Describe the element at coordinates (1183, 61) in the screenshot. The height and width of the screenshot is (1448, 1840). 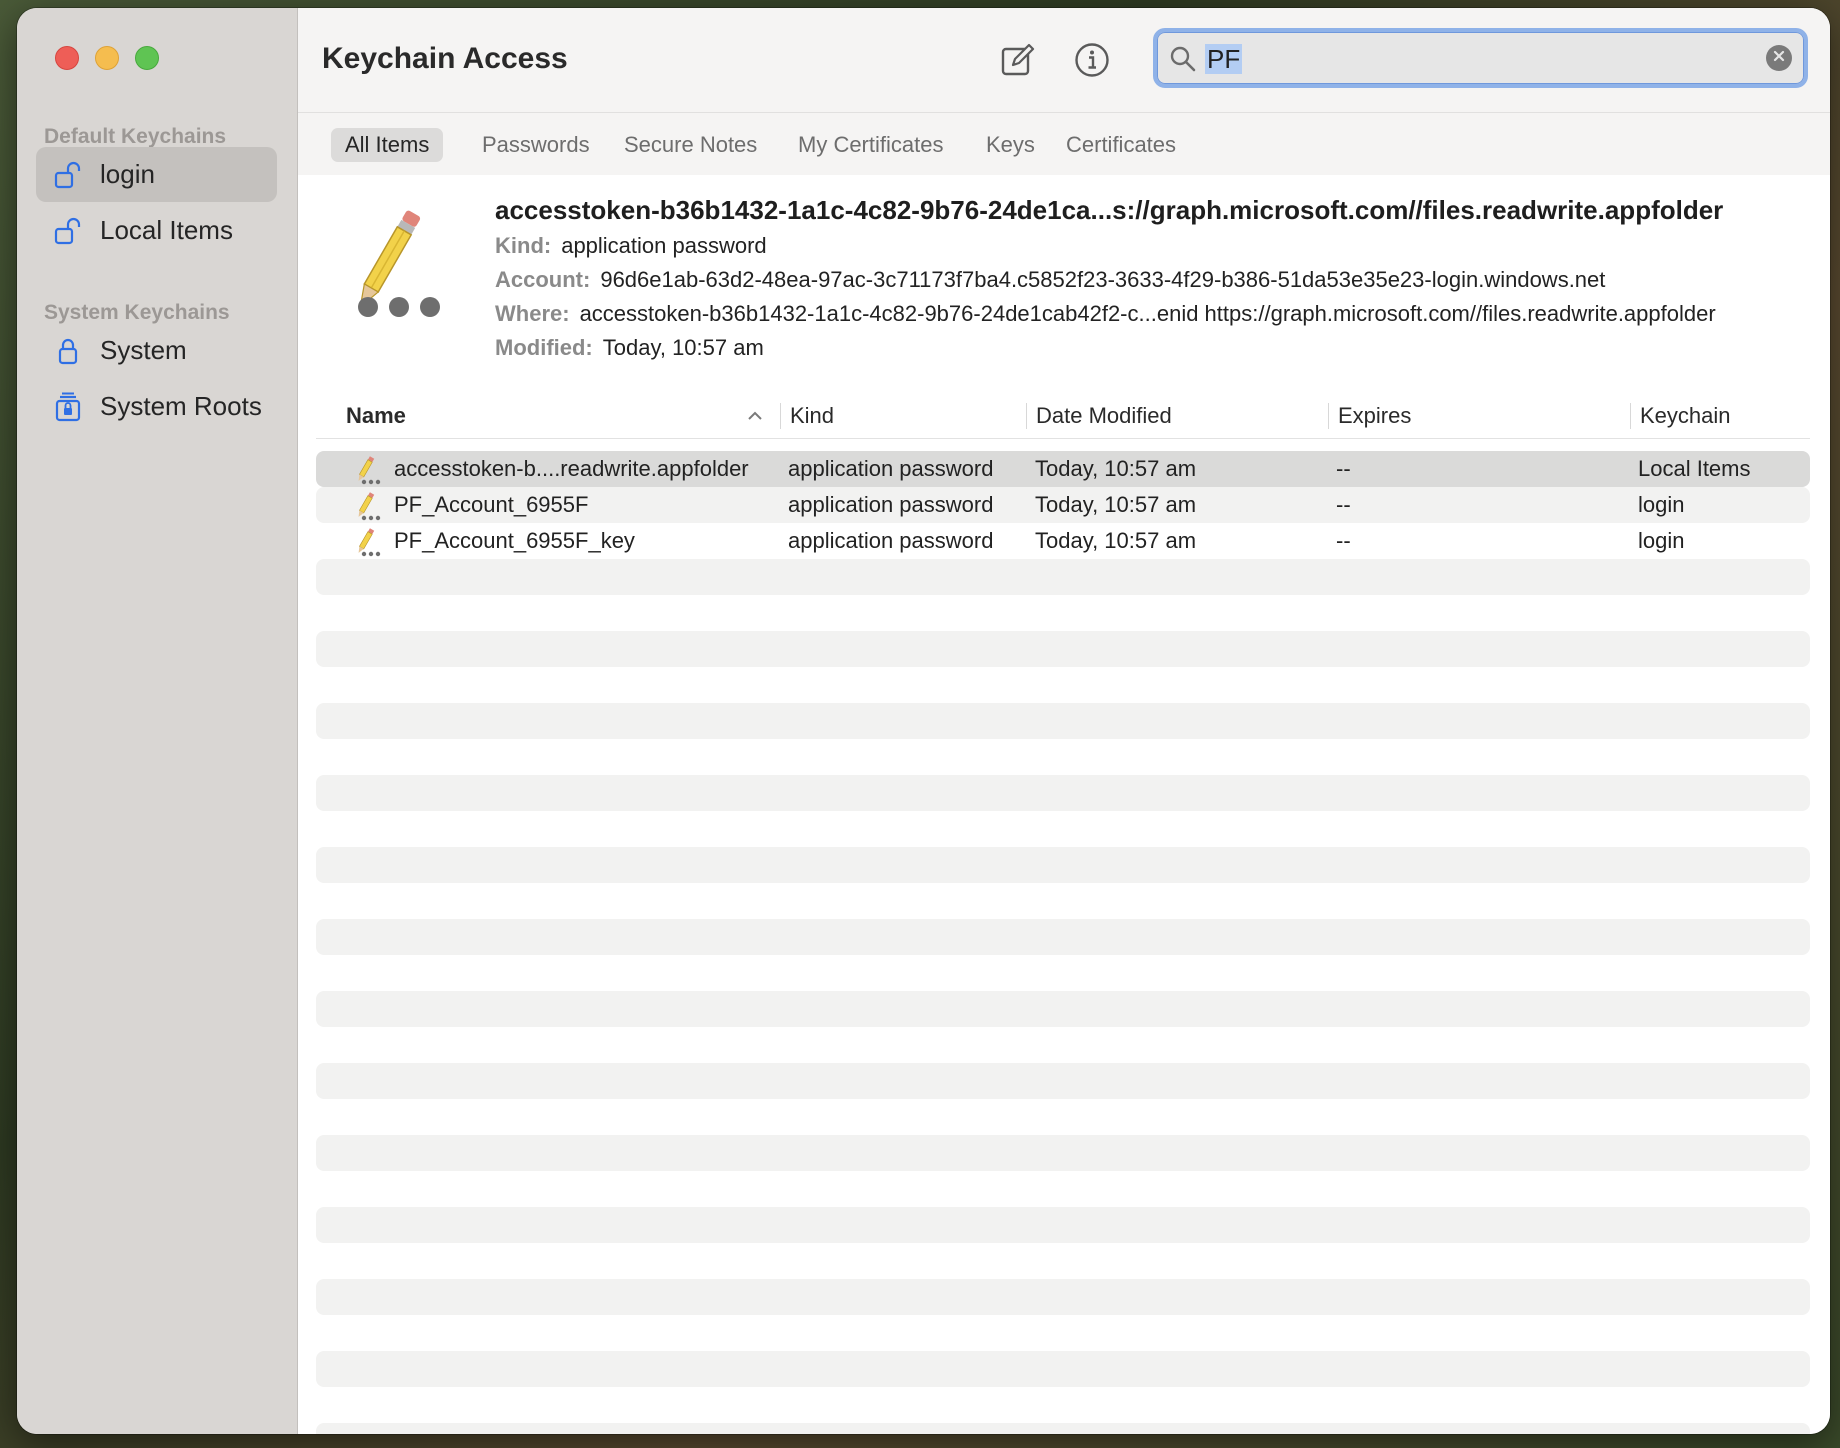
I see `search-icon` at that location.